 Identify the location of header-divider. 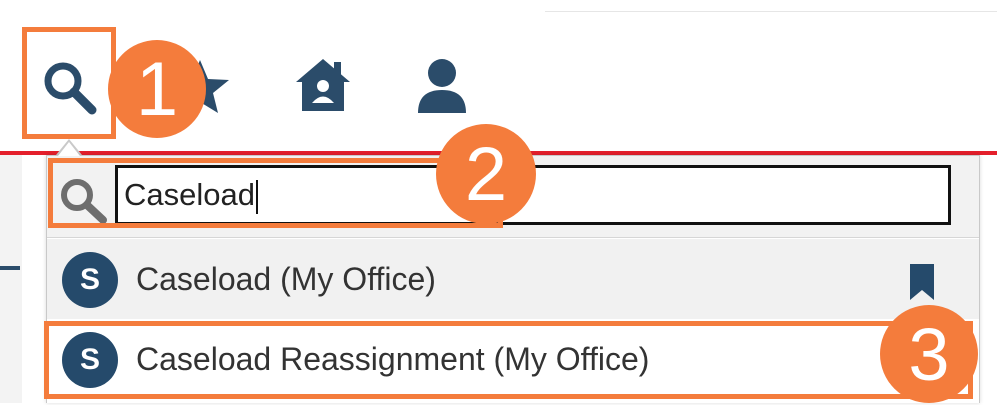
(771, 11).